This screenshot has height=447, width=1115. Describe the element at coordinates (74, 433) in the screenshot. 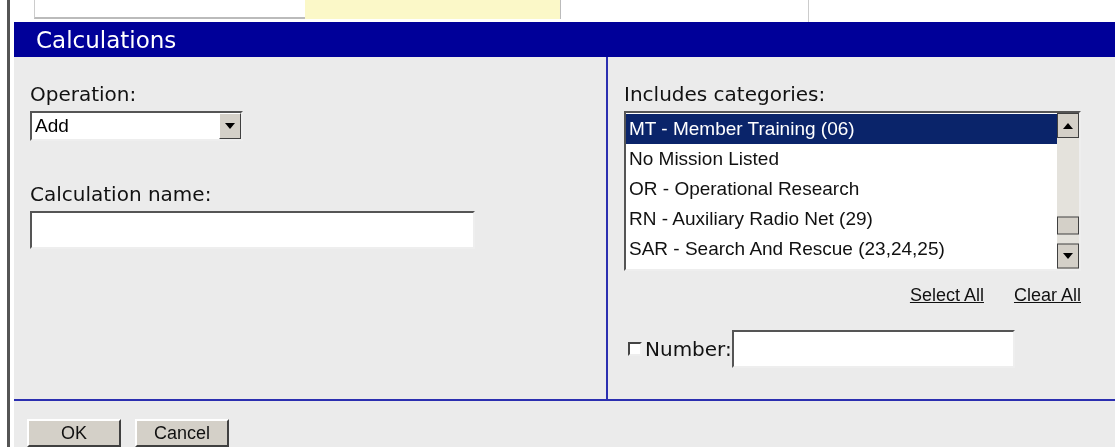

I see `ok-button: OK` at that location.